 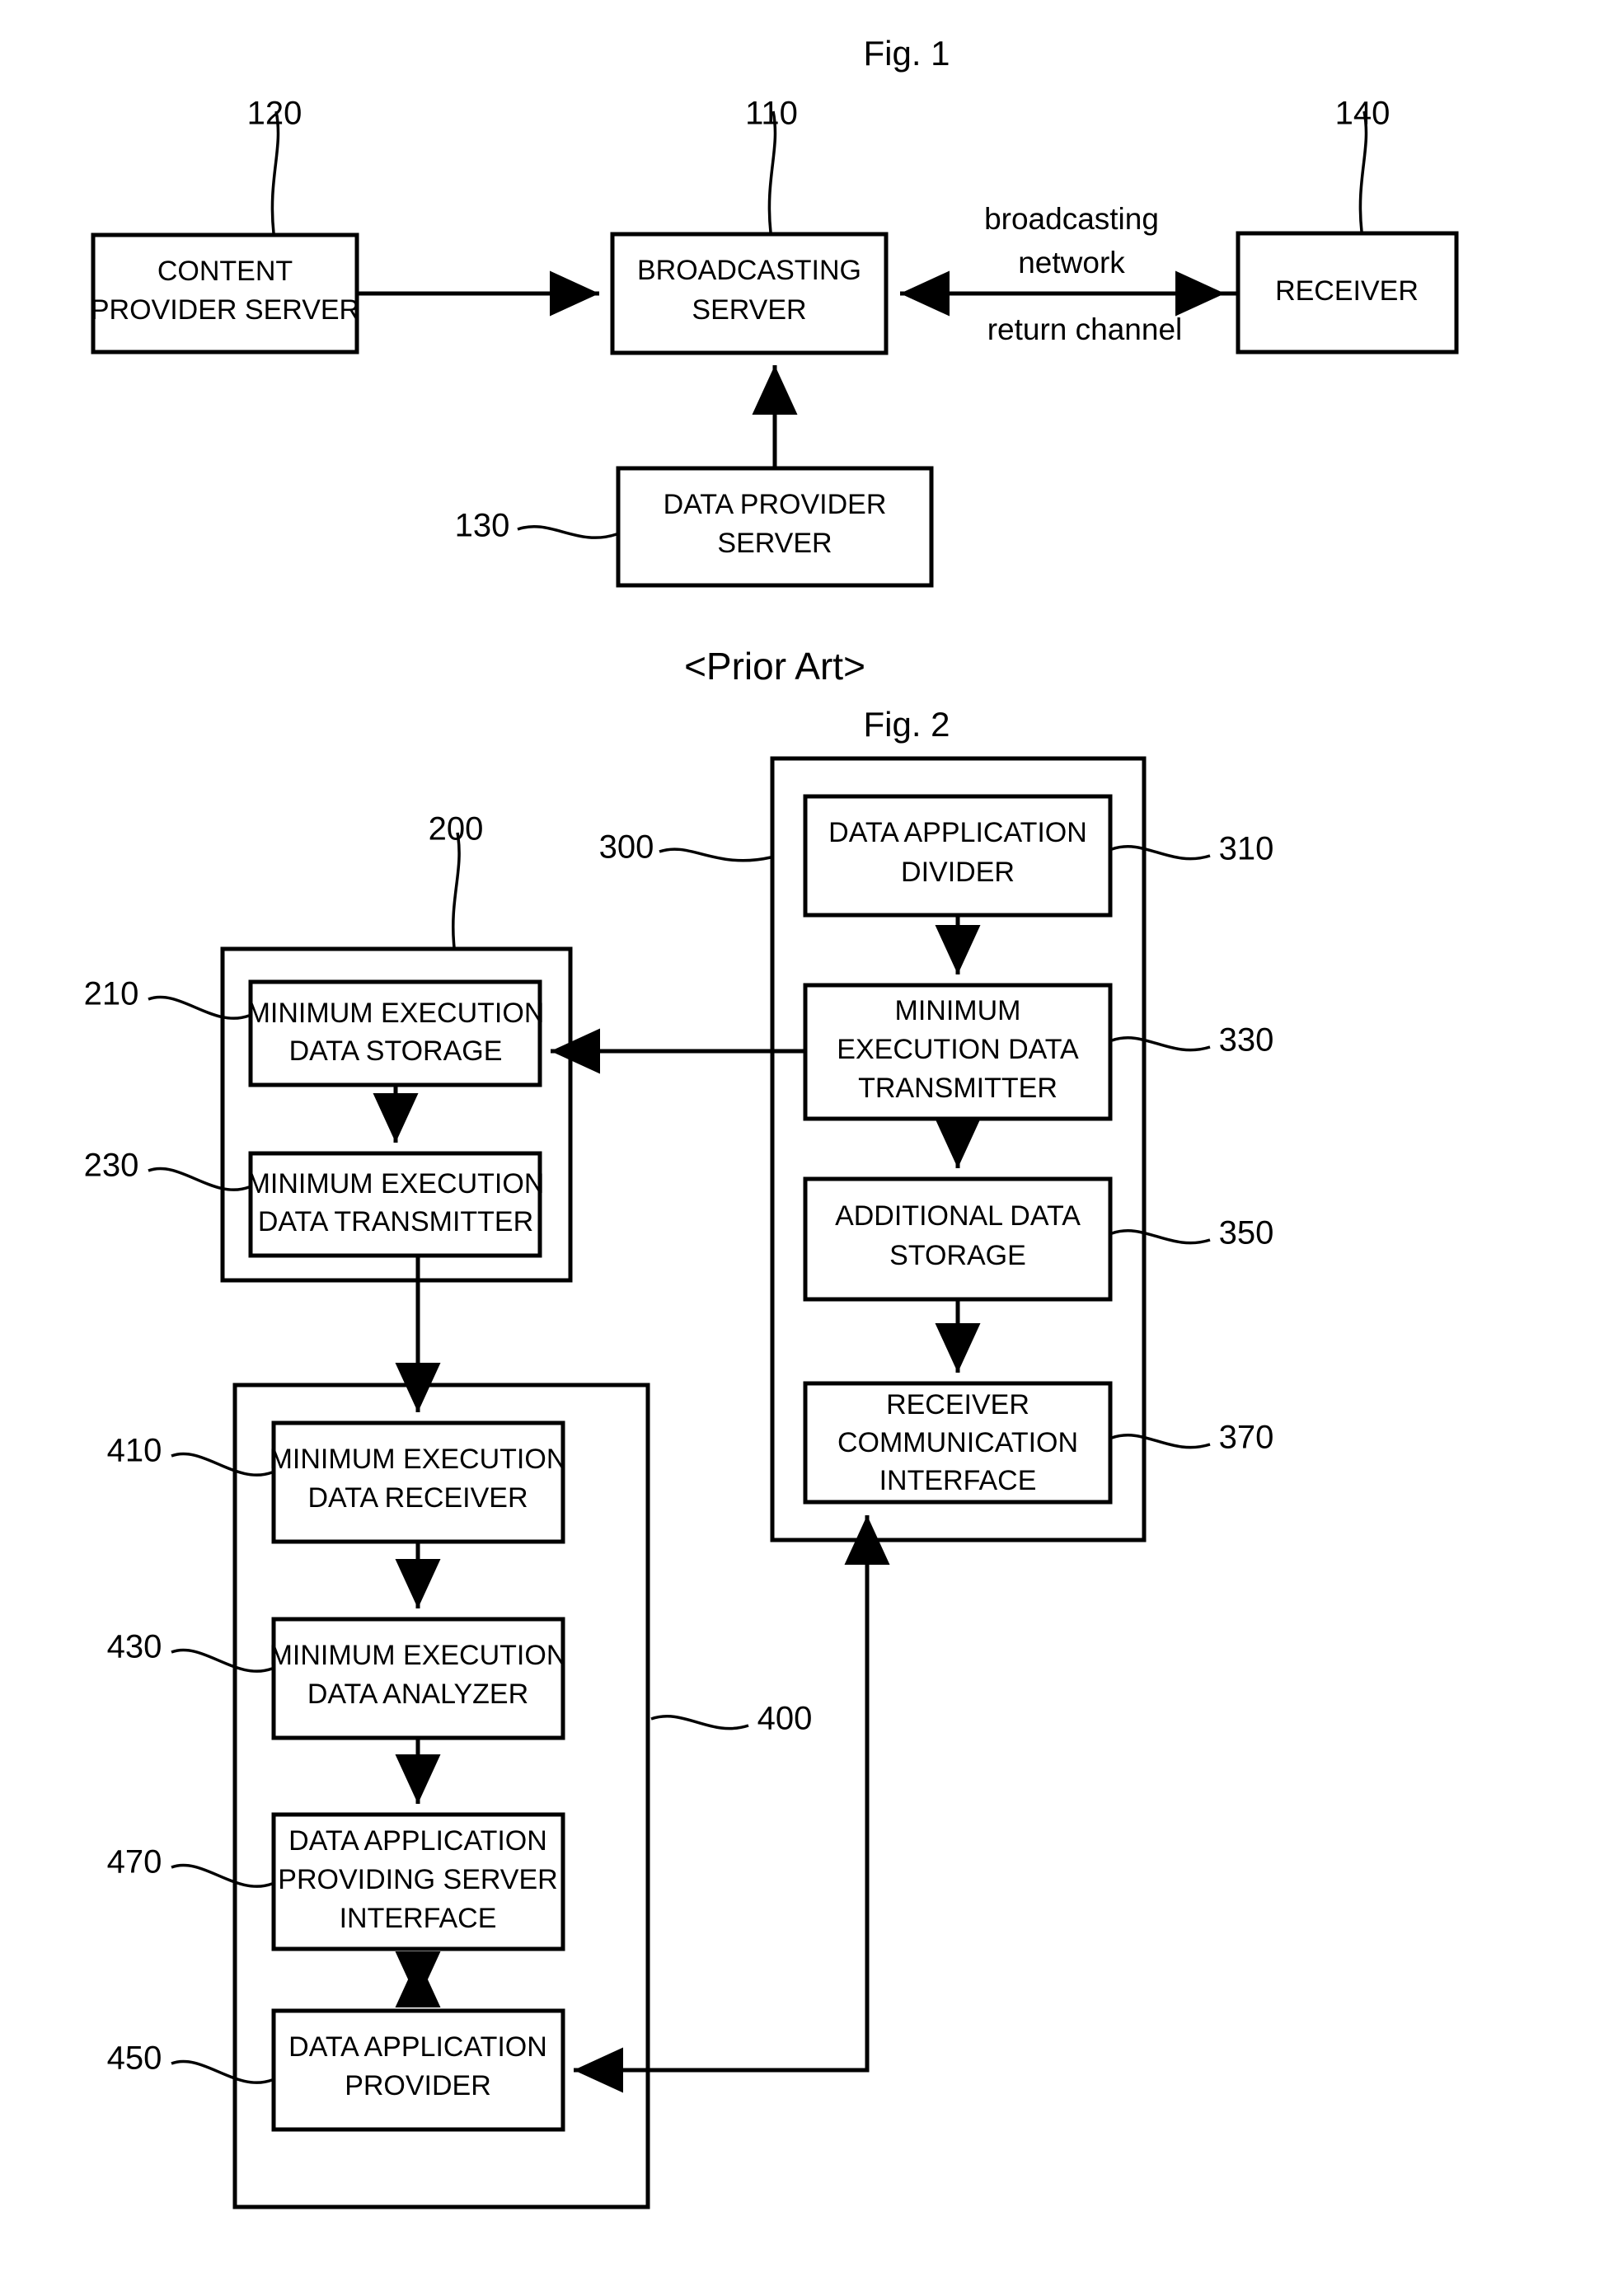 I want to click on data-provider-server-line1: DATA PROVIDER, so click(x=775, y=505).